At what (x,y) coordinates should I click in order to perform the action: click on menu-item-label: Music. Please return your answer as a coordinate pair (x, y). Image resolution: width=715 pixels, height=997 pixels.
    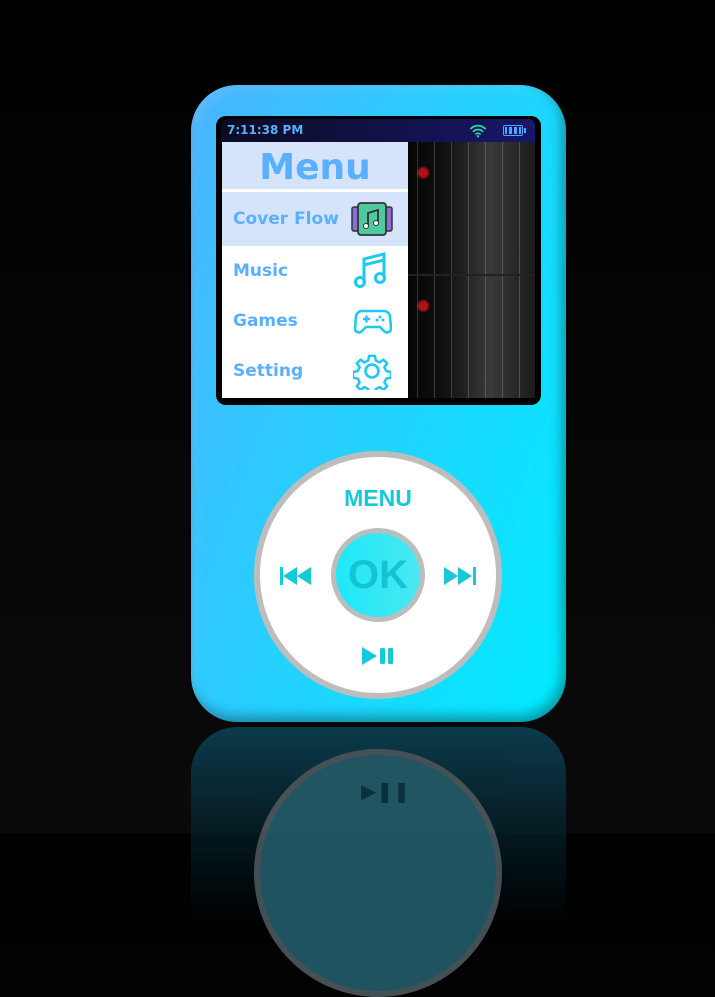
    Looking at the image, I should click on (261, 271).